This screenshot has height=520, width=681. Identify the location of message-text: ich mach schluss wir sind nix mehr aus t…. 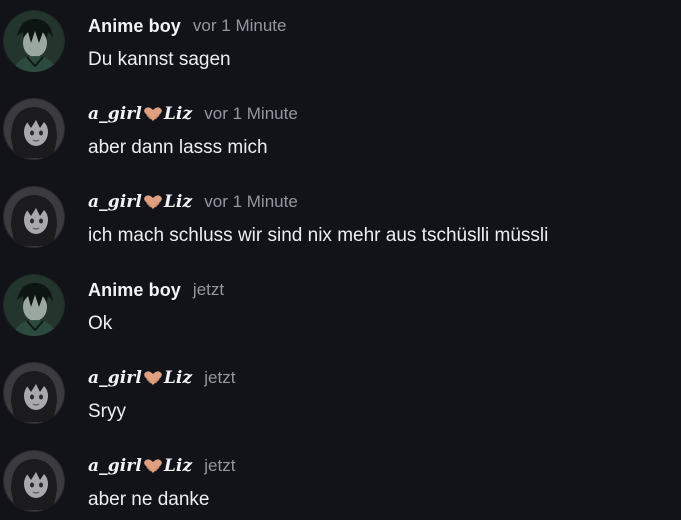
(318, 235).